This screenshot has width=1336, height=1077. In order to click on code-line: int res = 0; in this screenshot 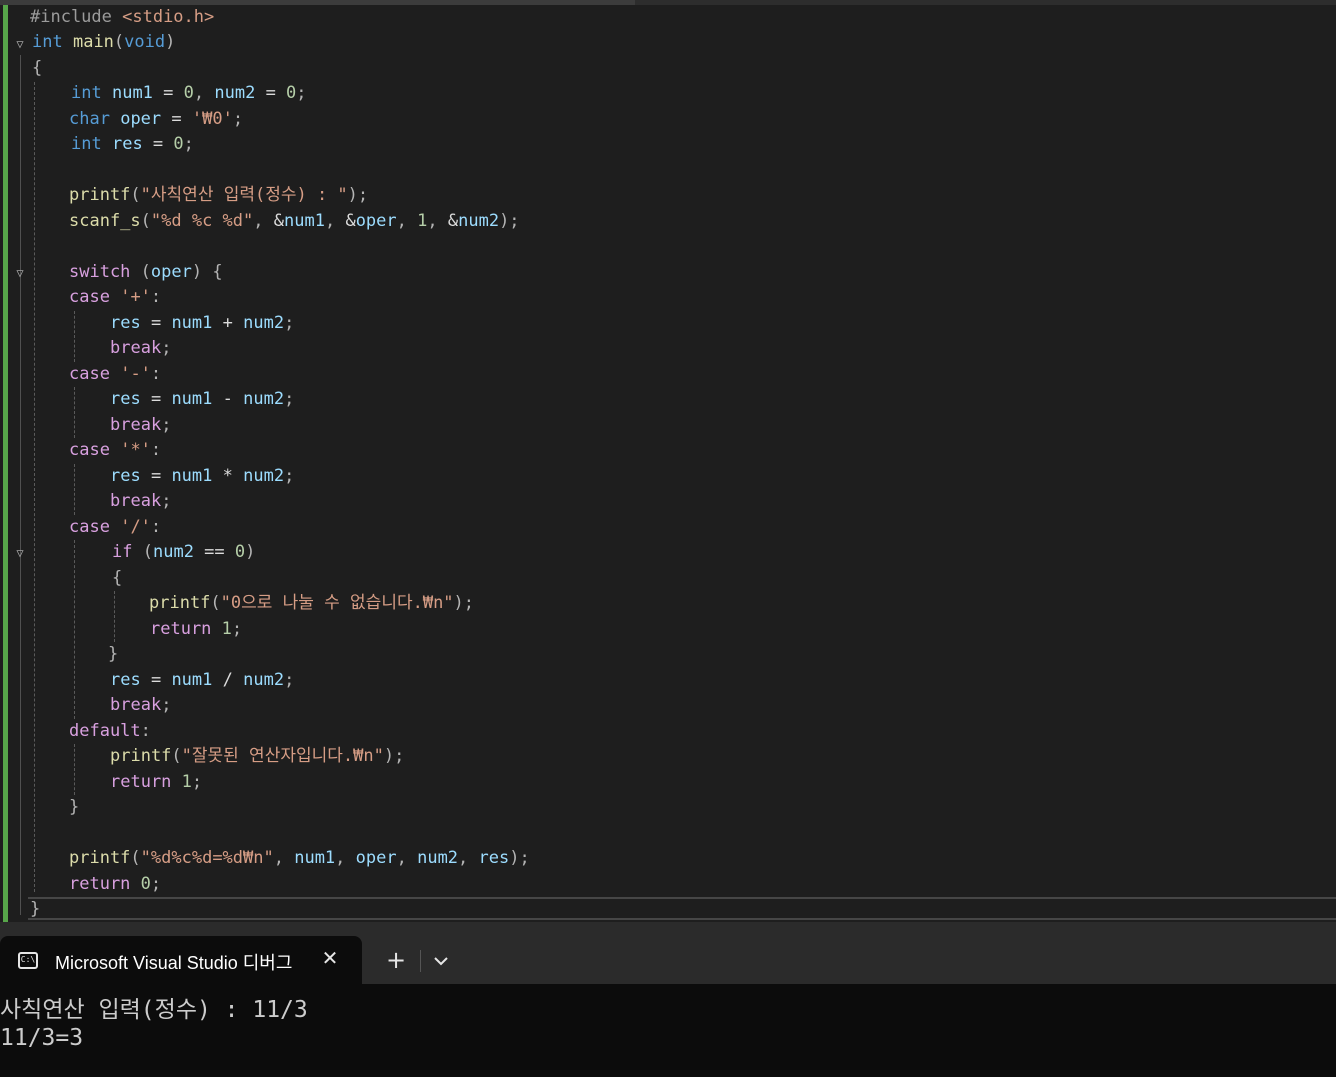, I will do `click(132, 145)`.